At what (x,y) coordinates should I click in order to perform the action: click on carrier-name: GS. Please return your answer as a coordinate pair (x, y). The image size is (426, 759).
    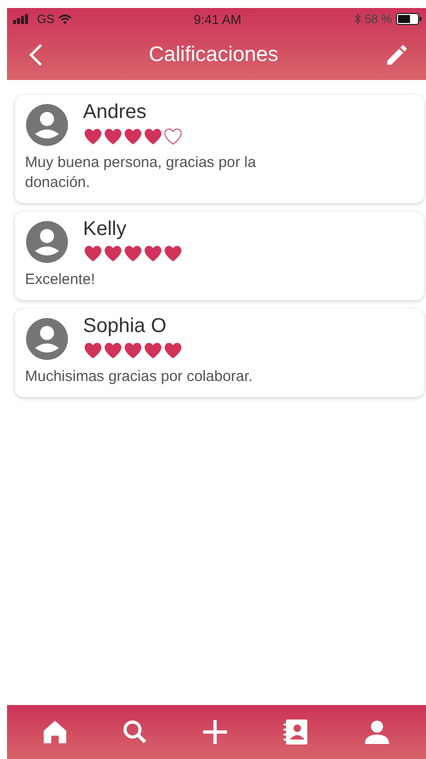
    Looking at the image, I should click on (45, 19).